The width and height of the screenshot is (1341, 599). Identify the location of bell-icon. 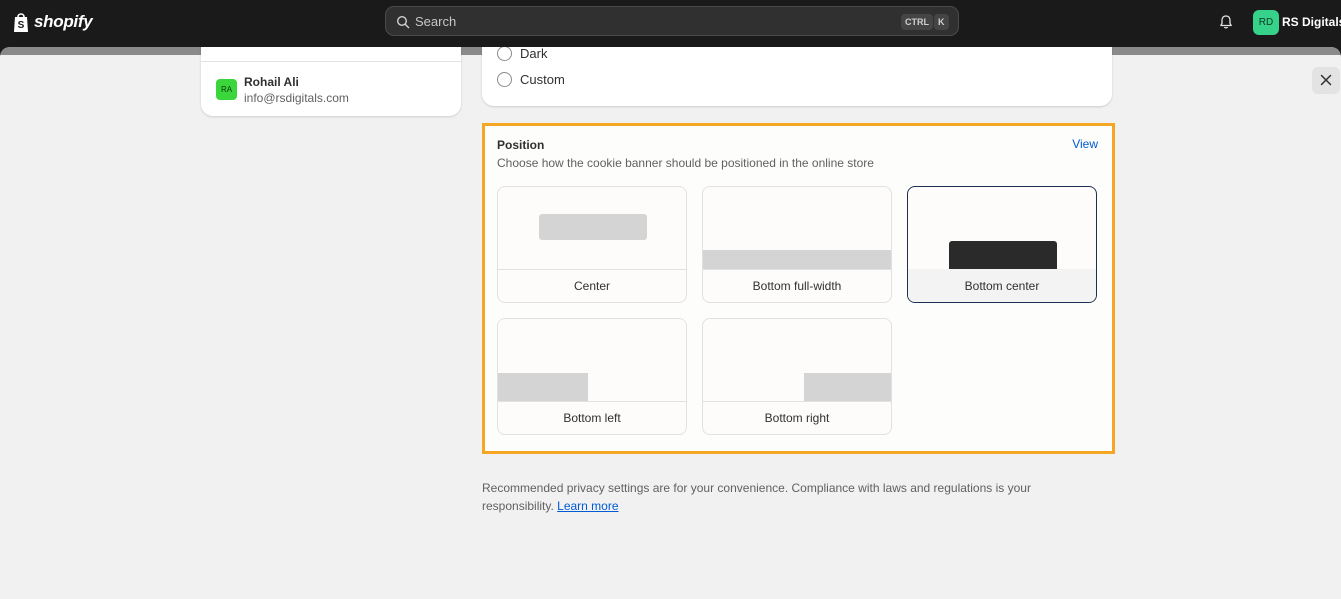
(1226, 22).